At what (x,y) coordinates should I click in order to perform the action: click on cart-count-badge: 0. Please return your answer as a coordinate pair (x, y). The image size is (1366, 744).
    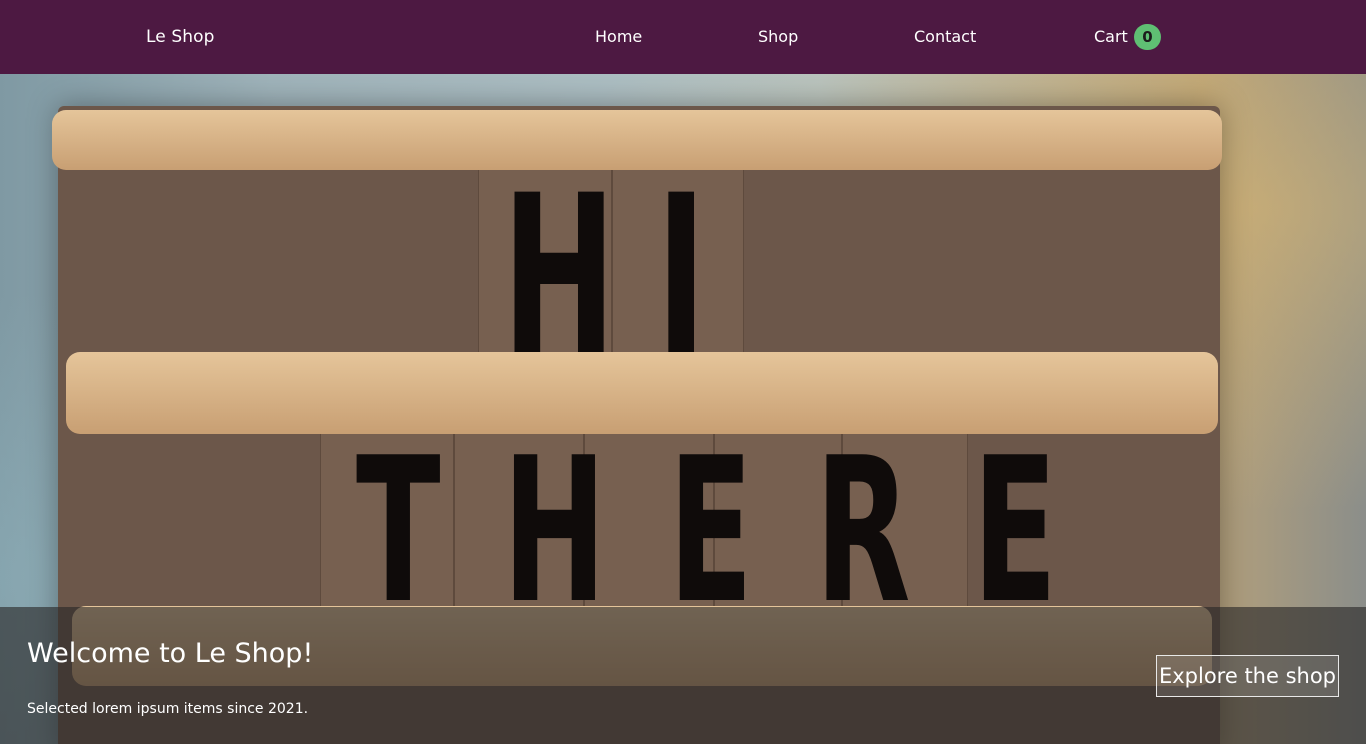
    Looking at the image, I should click on (1147, 37).